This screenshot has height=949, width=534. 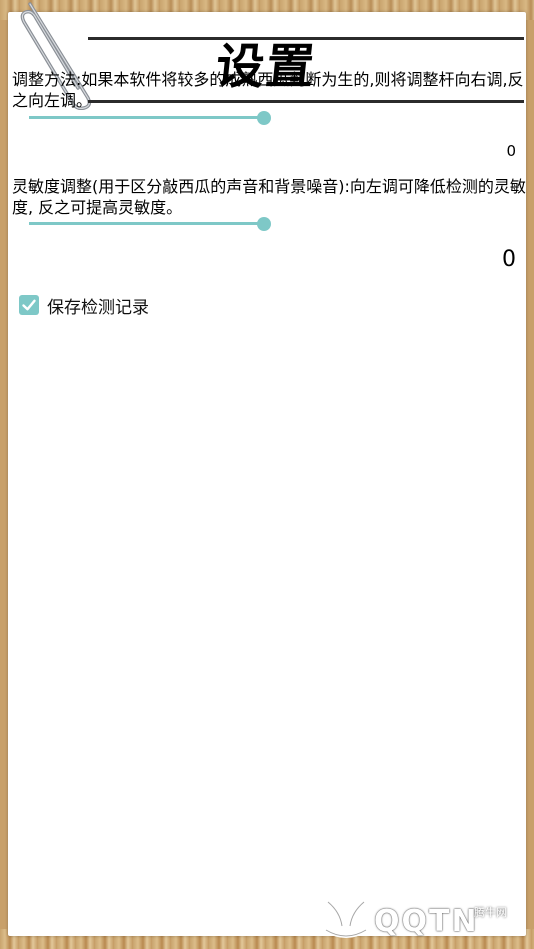 I want to click on sensitivity-slider, so click(x=151, y=224).